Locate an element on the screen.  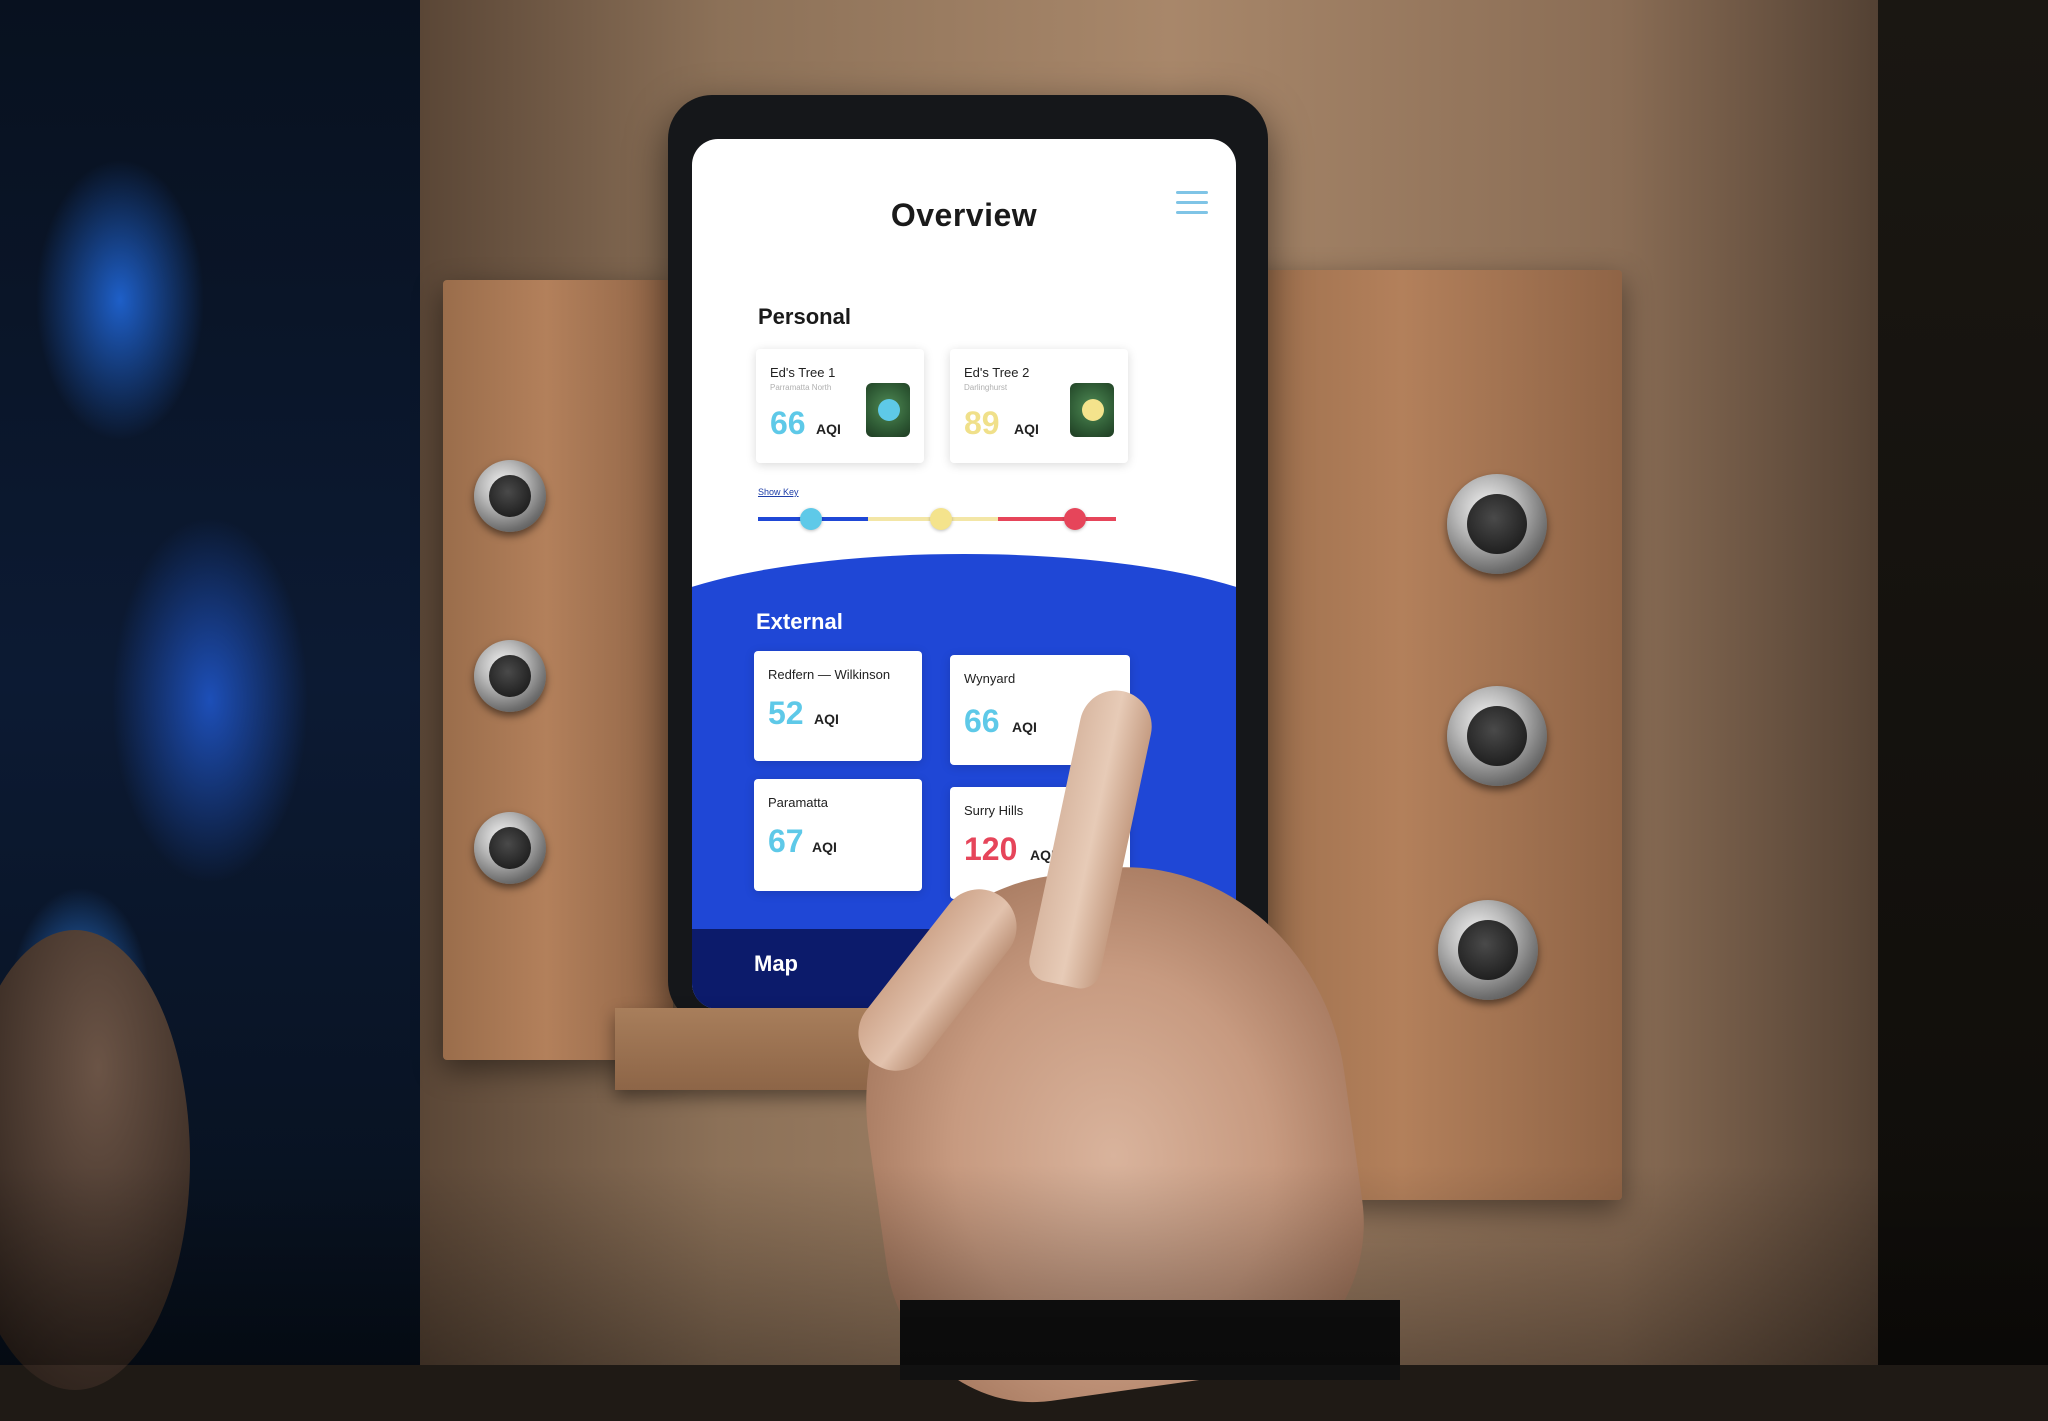
external-card-redfern: Redfern — Wilkinson 52 AQI is located at coordinates (838, 706).